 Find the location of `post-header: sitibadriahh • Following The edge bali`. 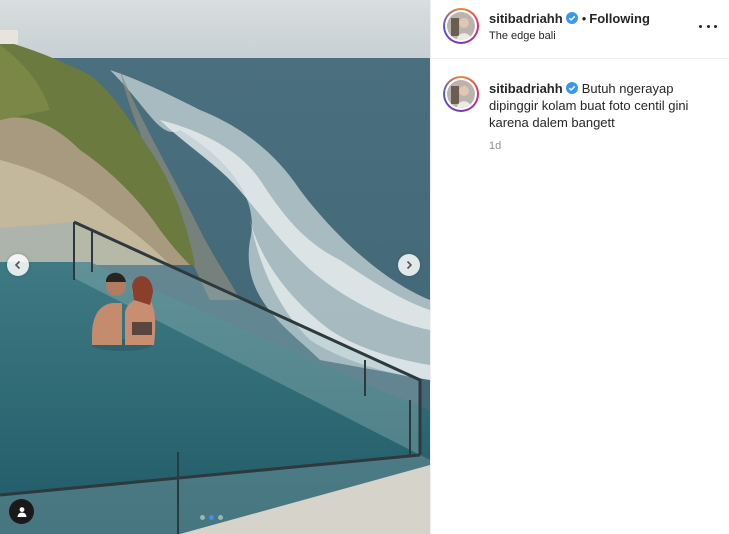

post-header: sitibadriahh • Following The edge bali is located at coordinates (580, 29).